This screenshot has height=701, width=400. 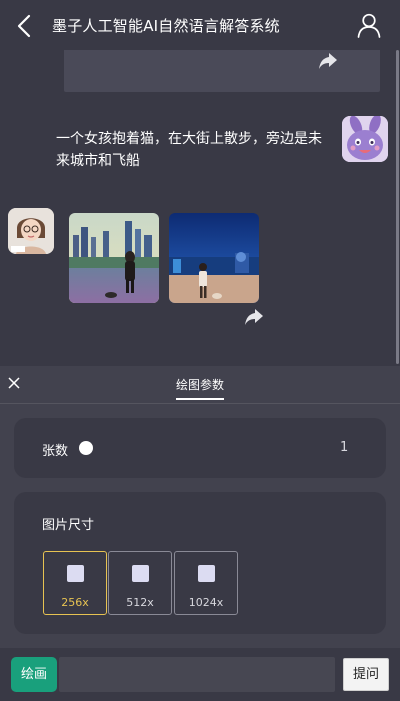 I want to click on page-title: 墨子人工智能AI自然语言解答系统, so click(x=166, y=26).